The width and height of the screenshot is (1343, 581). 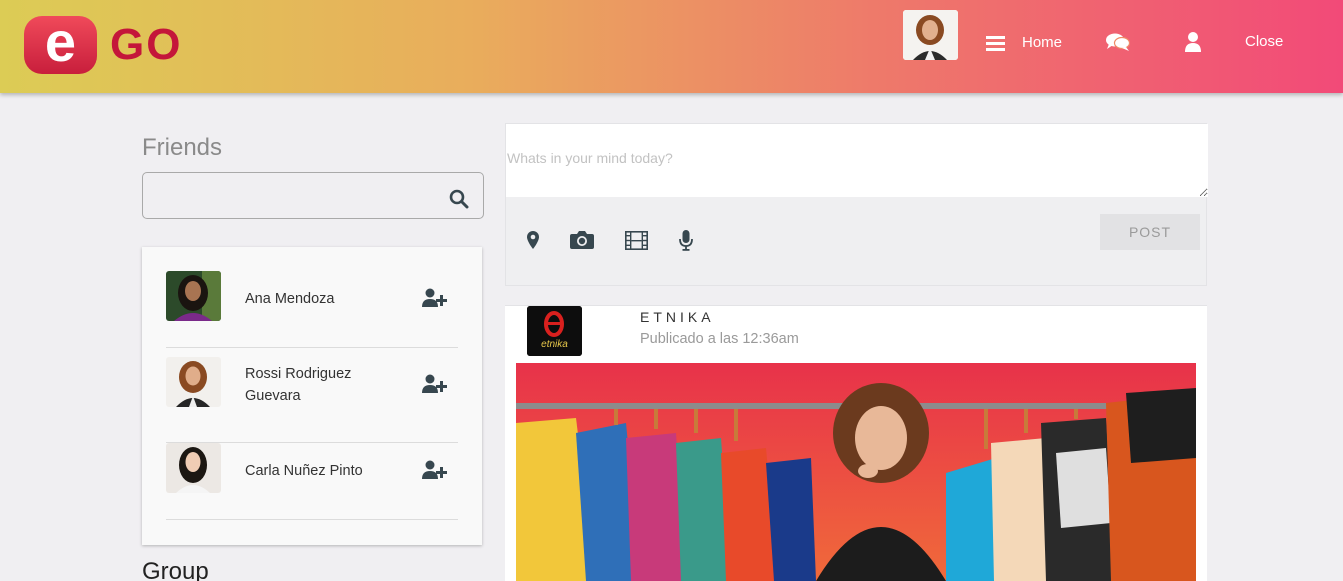 I want to click on film-icon, so click(x=636, y=240).